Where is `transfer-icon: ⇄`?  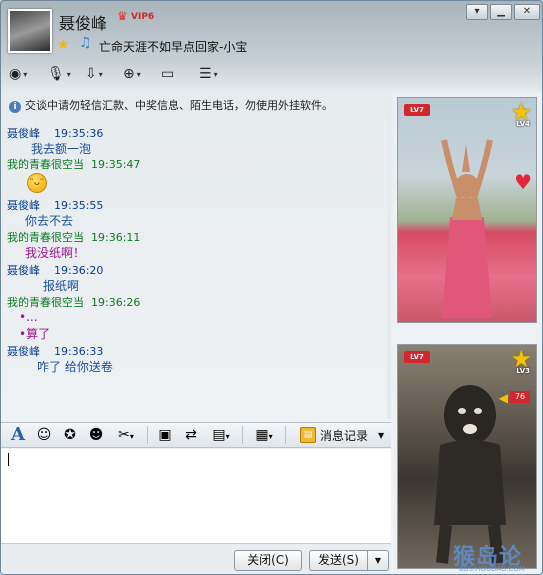
transfer-icon: ⇄ is located at coordinates (191, 435).